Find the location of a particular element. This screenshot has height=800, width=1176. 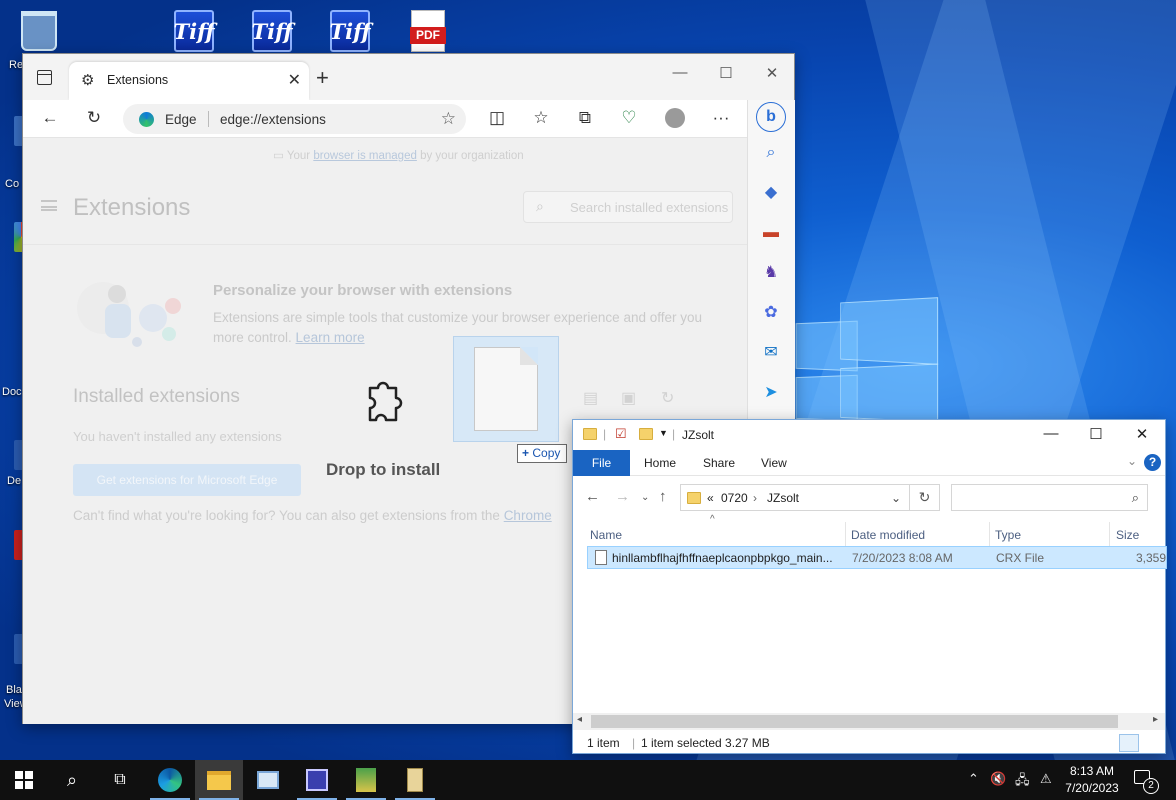

scrollbar-thumb is located at coordinates (854, 721).